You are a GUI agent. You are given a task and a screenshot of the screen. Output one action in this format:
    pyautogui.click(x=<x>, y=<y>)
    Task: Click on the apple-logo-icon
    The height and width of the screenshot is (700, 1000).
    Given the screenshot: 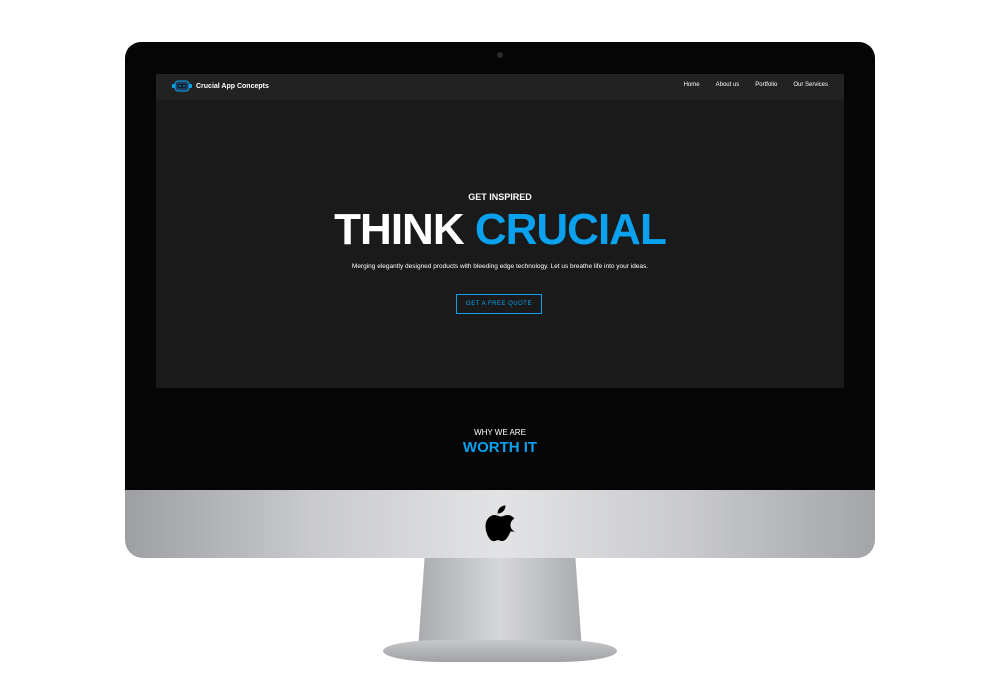 What is the action you would take?
    pyautogui.click(x=500, y=523)
    